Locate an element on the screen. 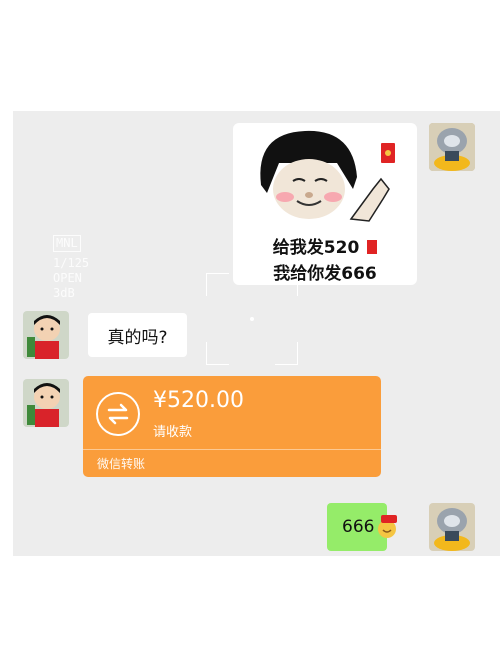  overlay-shutter: 1/125 is located at coordinates (71, 263).